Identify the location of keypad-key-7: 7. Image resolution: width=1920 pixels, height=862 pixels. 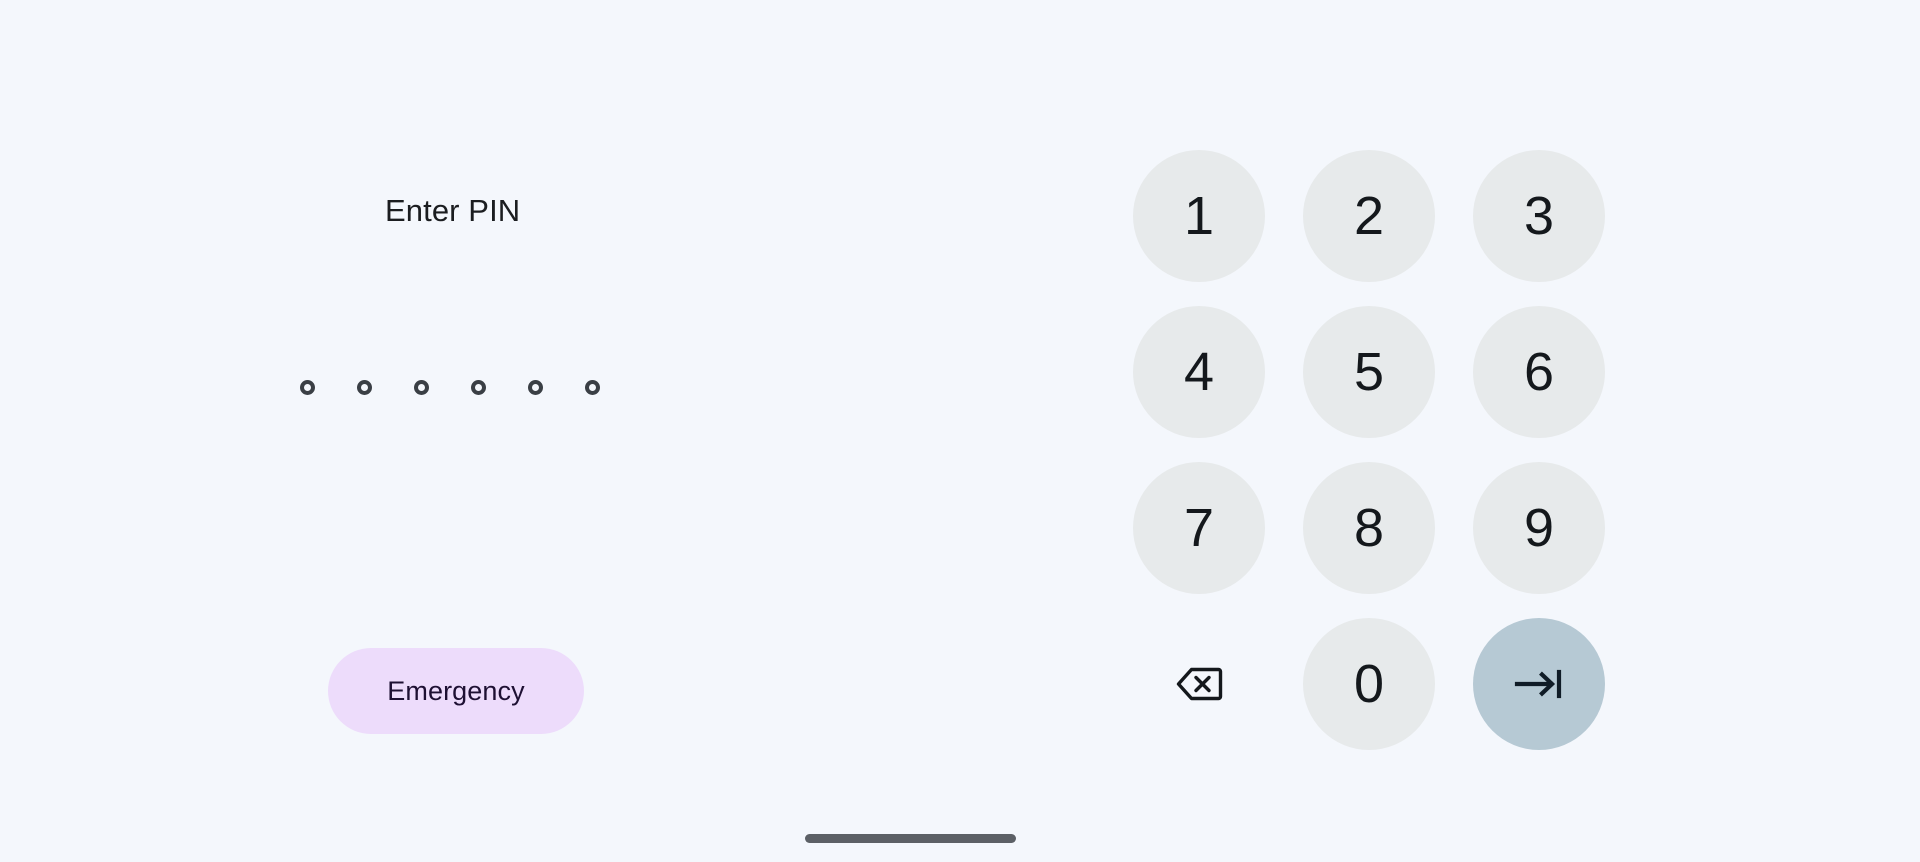
(1199, 528).